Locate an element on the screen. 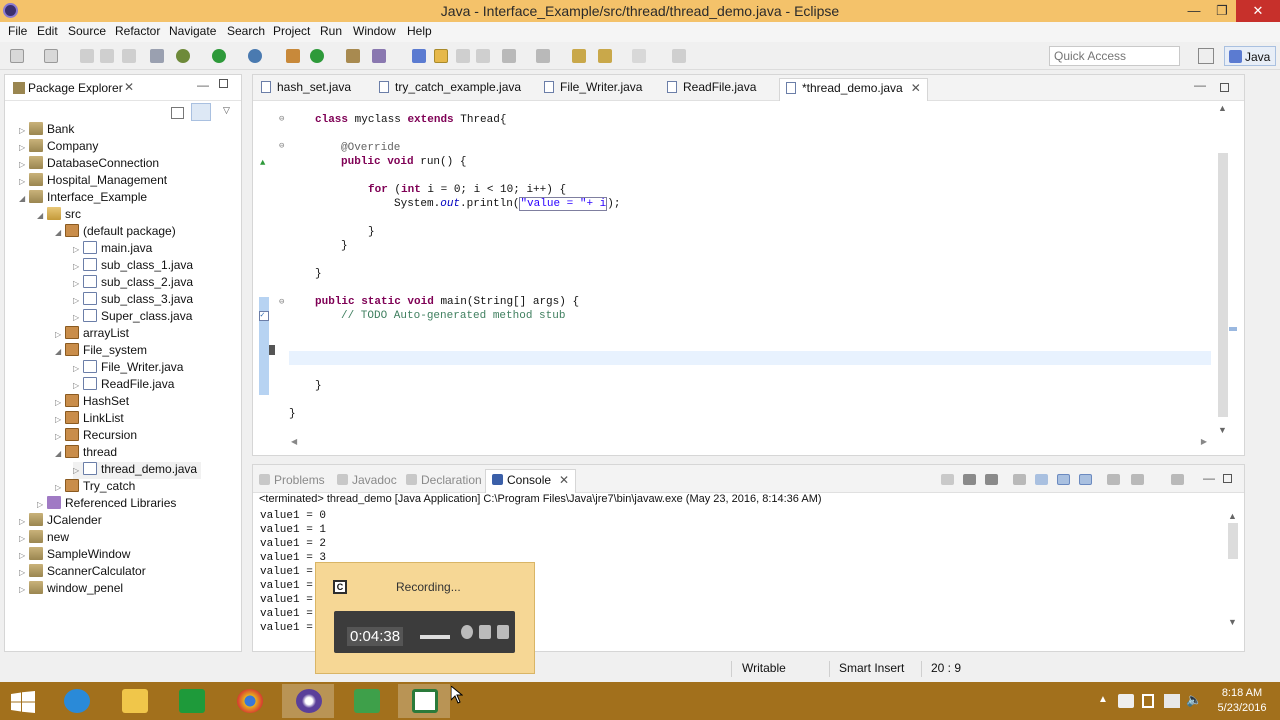 Image resolution: width=1280 pixels, height=720 pixels. minimize-console-icon: — is located at coordinates (1209, 478).